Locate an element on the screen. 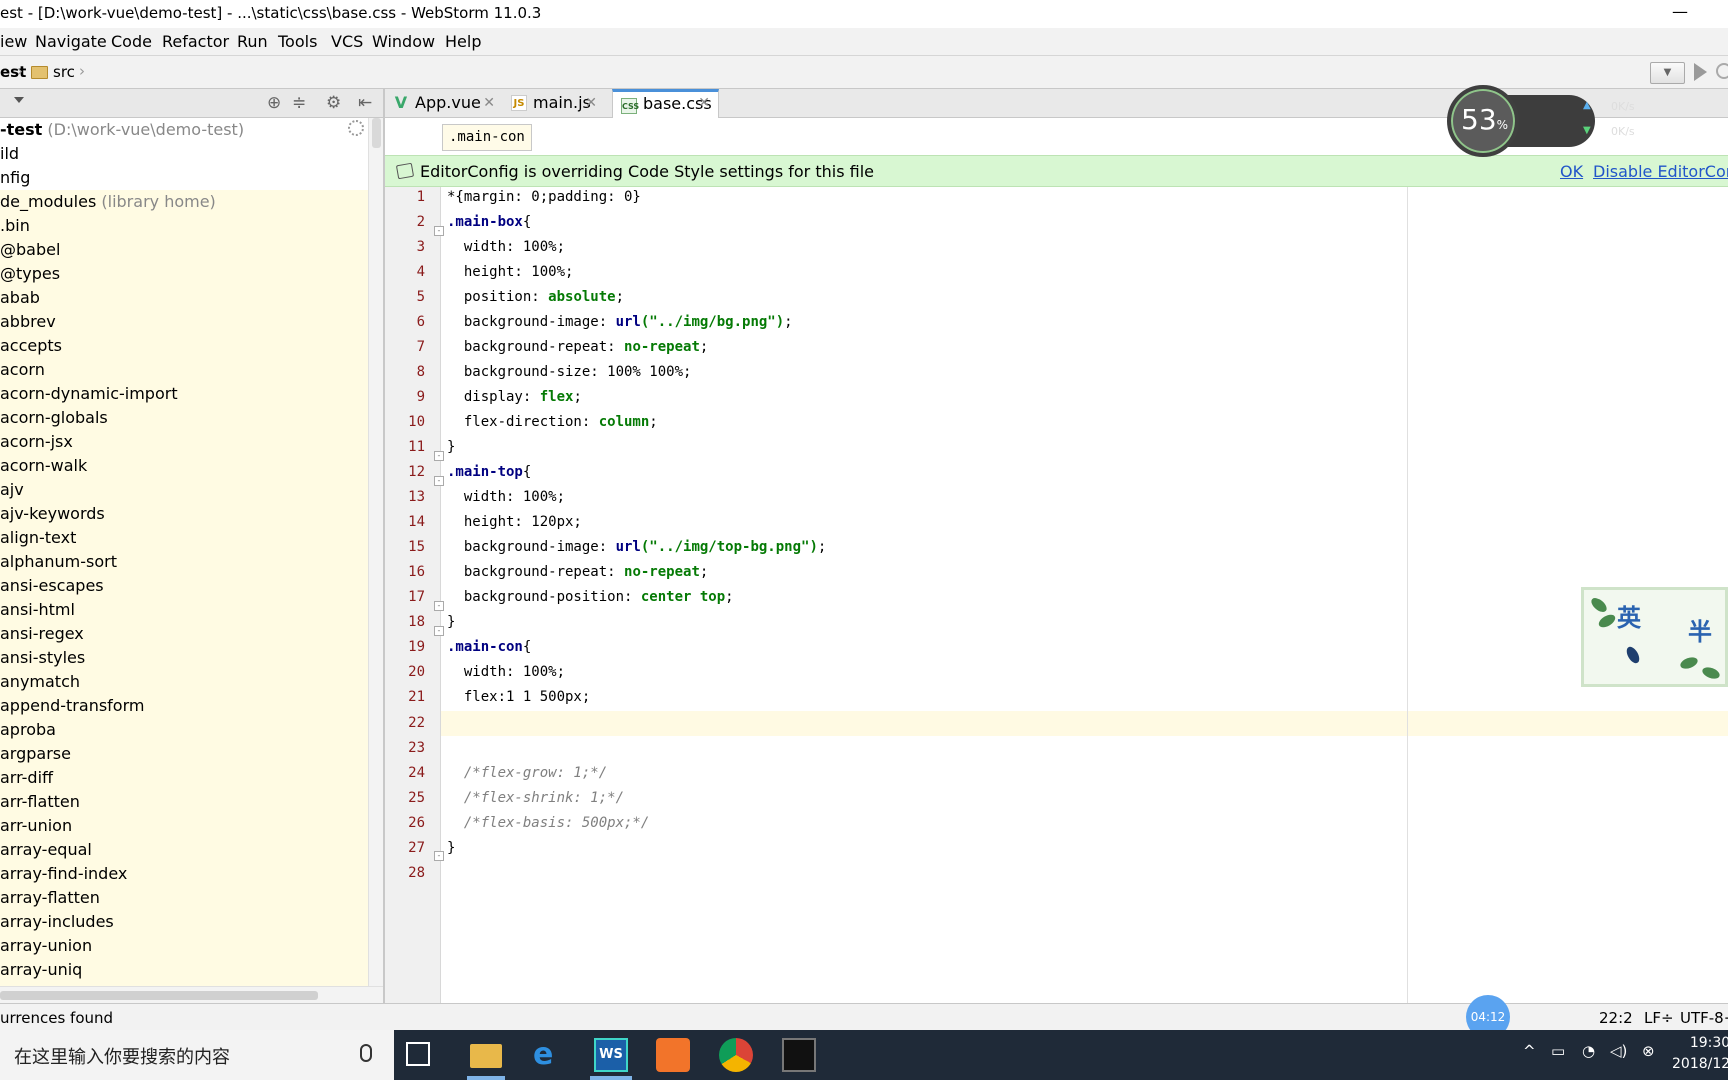 Image resolution: width=1728 pixels, height=1080 pixels. webstorm-icon: WS is located at coordinates (611, 1055).